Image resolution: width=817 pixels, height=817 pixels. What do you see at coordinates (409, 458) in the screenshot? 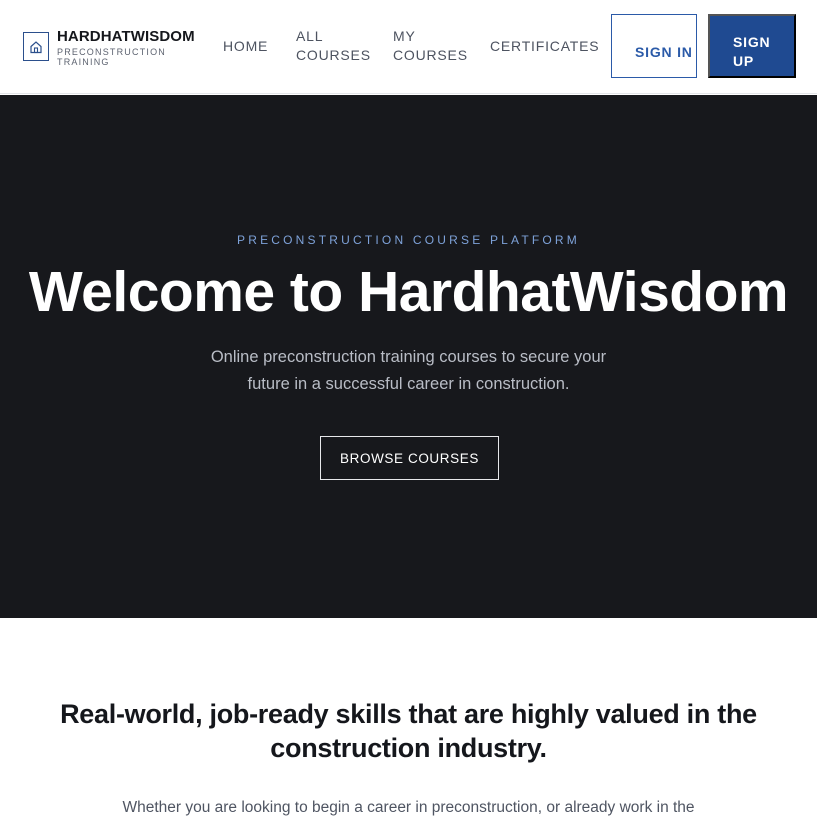
I see `browse-courses-button: BROWSE COURSES` at bounding box center [409, 458].